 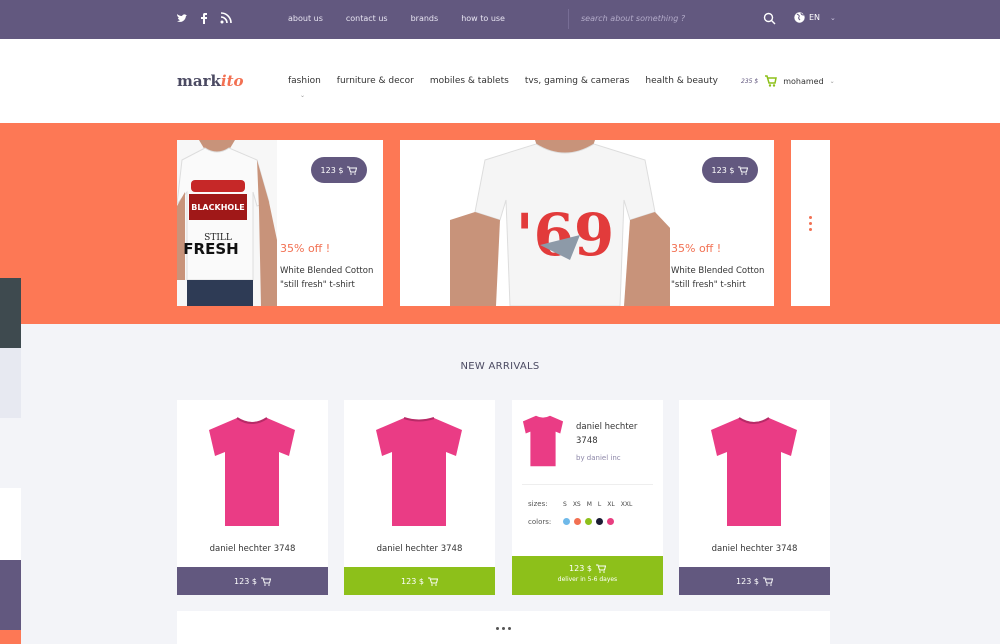 I want to click on hero-more-card, so click(x=810, y=223).